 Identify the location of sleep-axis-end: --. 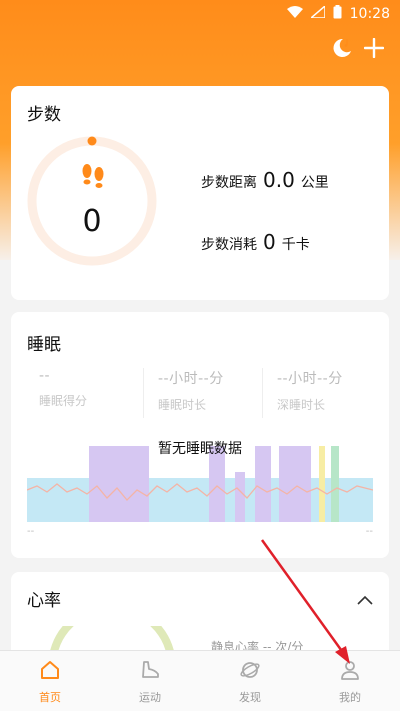
(369, 531).